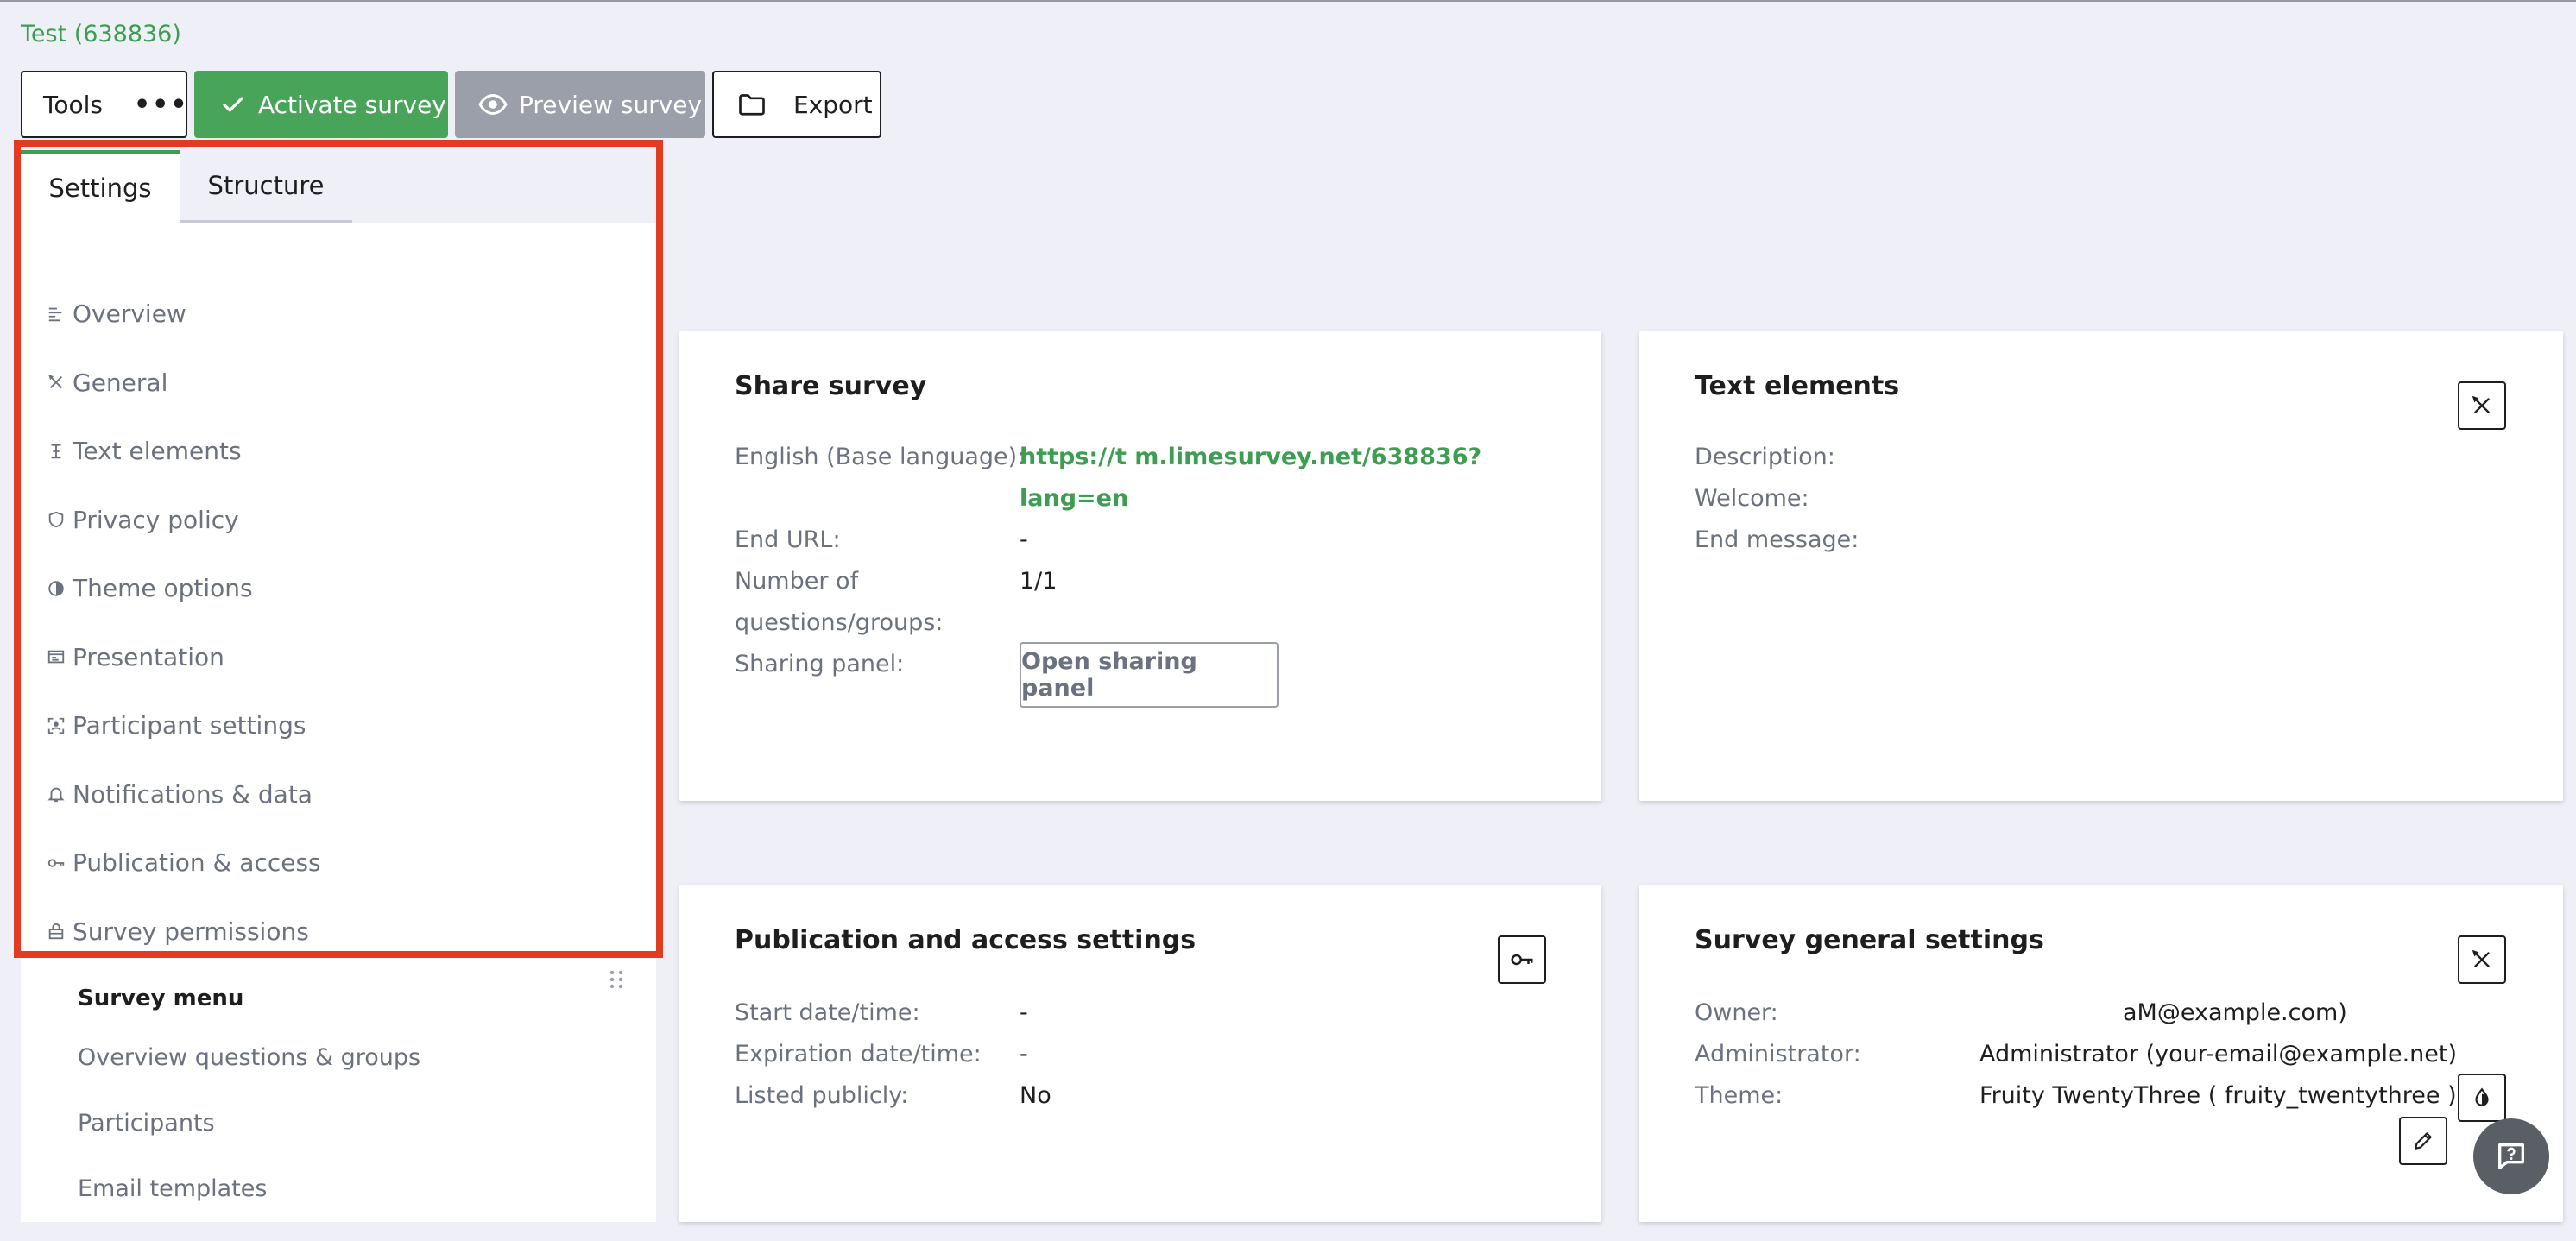  I want to click on base-language-label: English (Base language):, so click(880, 457).